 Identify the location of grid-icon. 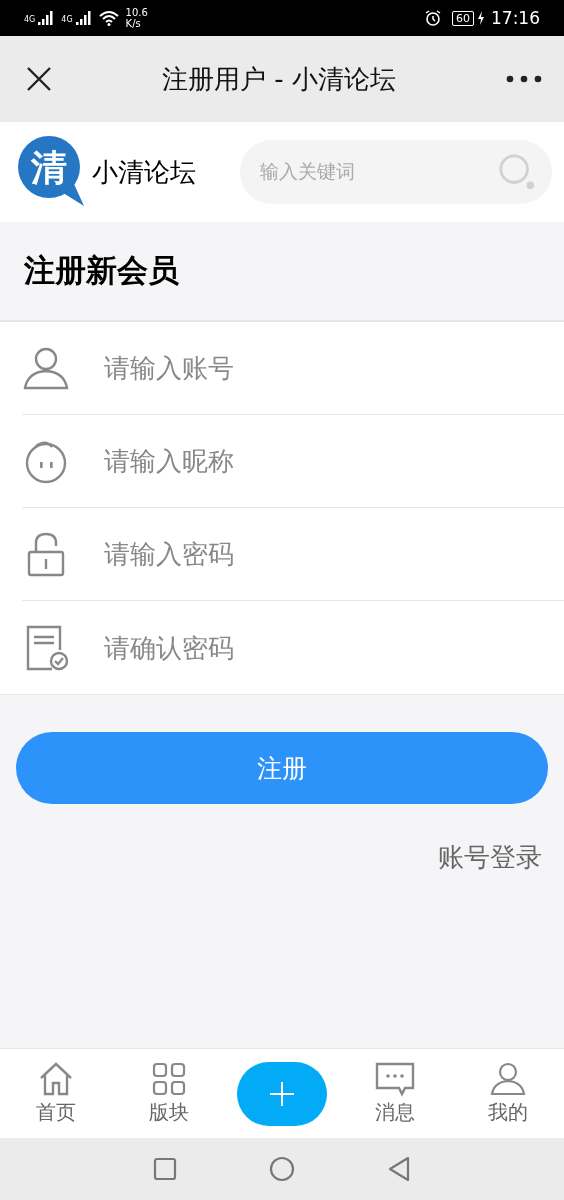
(169, 1079).